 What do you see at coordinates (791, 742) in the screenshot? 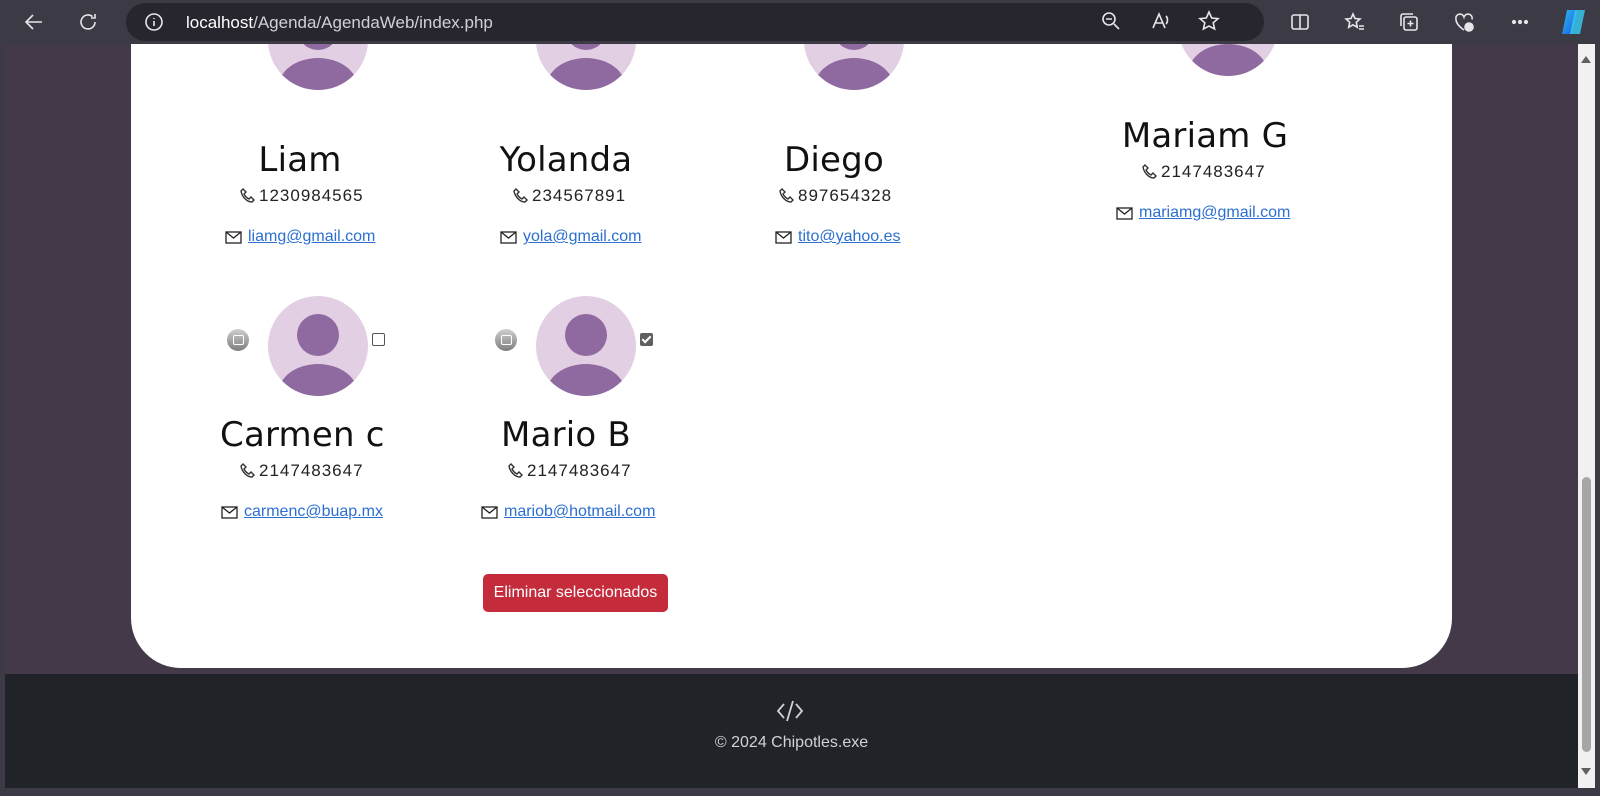
I see `copyright-text: © 2024 Chipotles.exe` at bounding box center [791, 742].